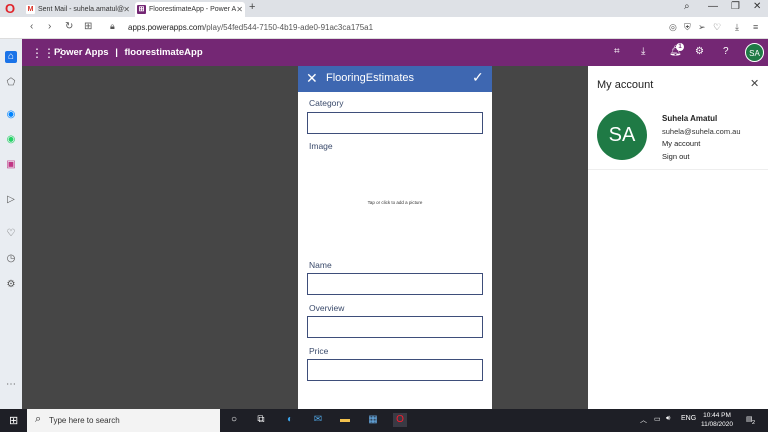 The height and width of the screenshot is (432, 768). Describe the element at coordinates (166, 27) in the screenshot. I see `url-host: apps.powerapps.com` at that location.